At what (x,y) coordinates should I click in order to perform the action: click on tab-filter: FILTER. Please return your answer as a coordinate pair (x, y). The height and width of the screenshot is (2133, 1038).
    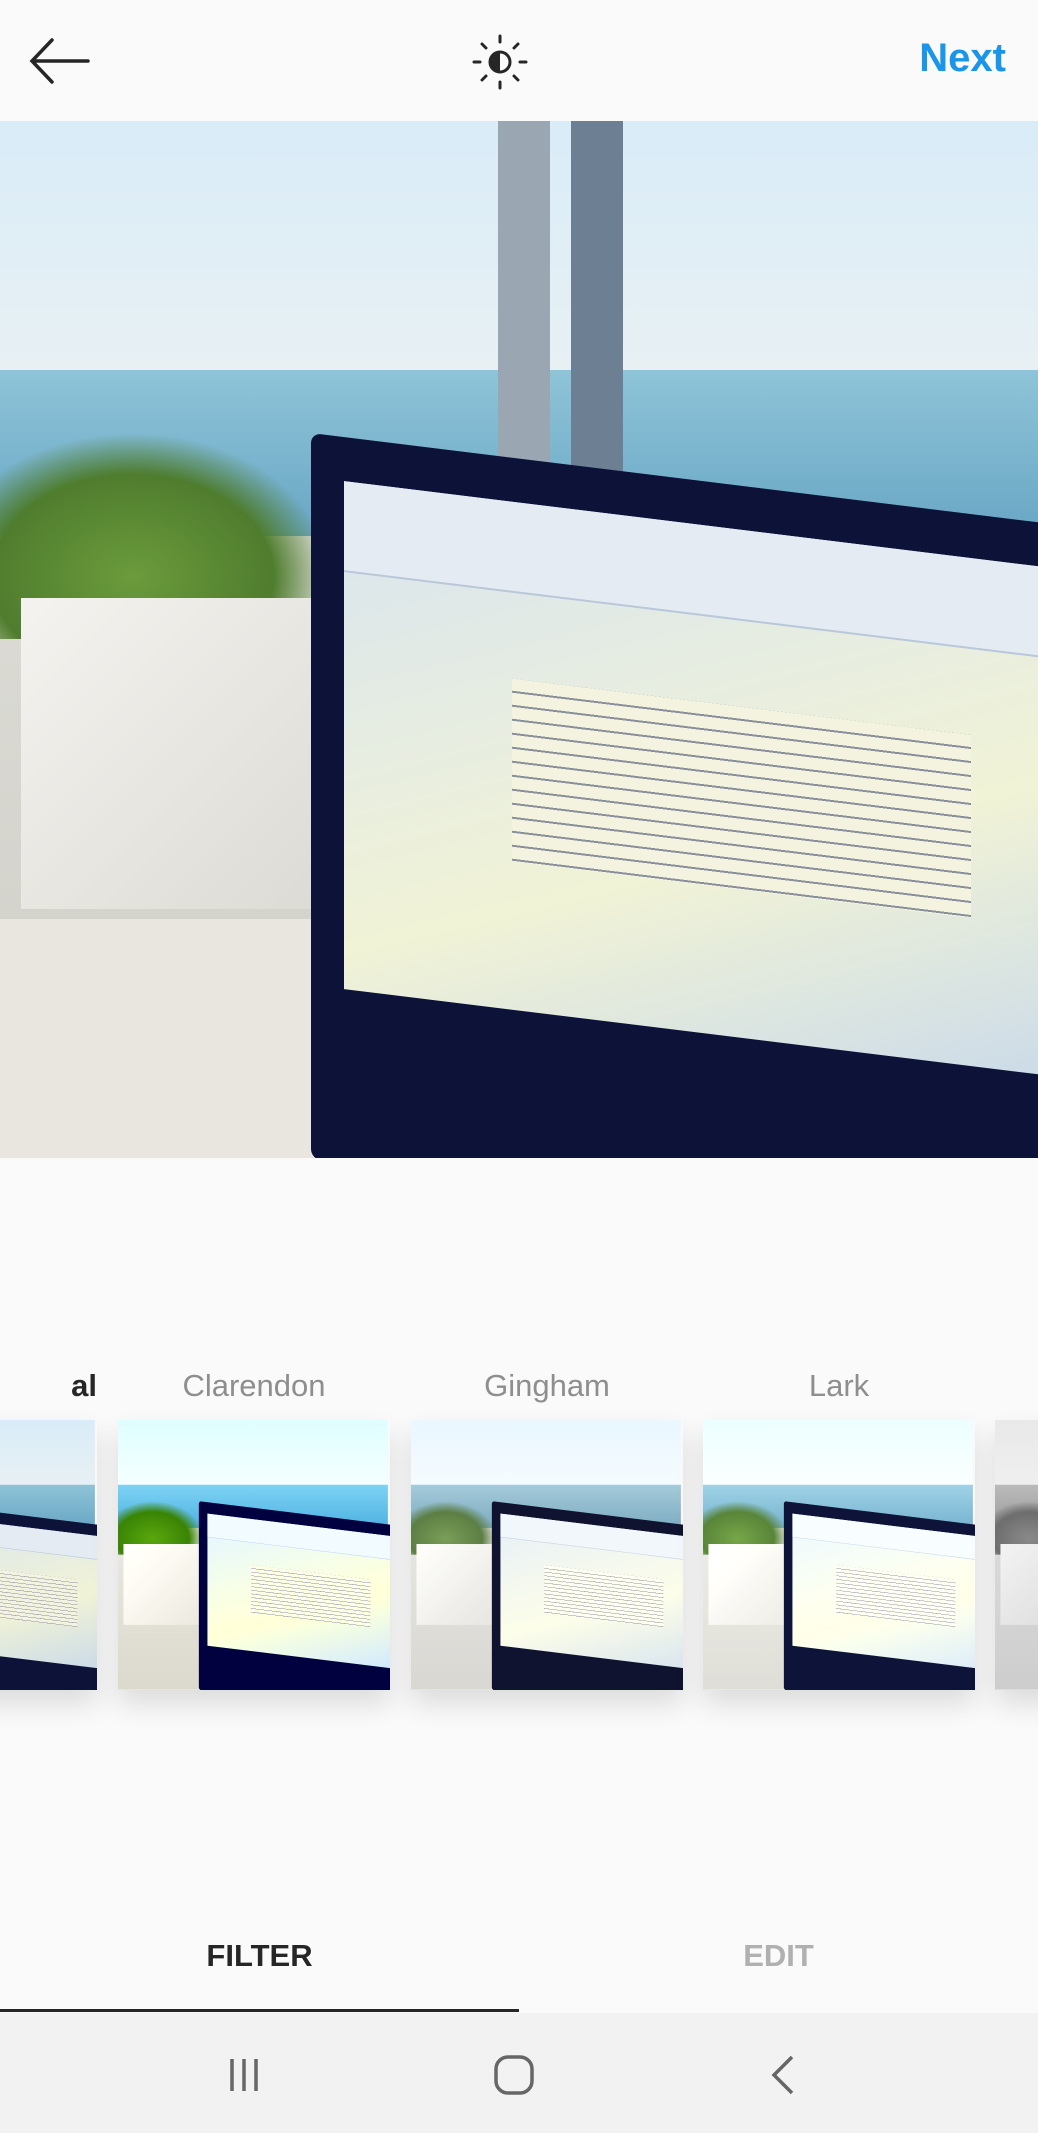
    Looking at the image, I should click on (259, 1966).